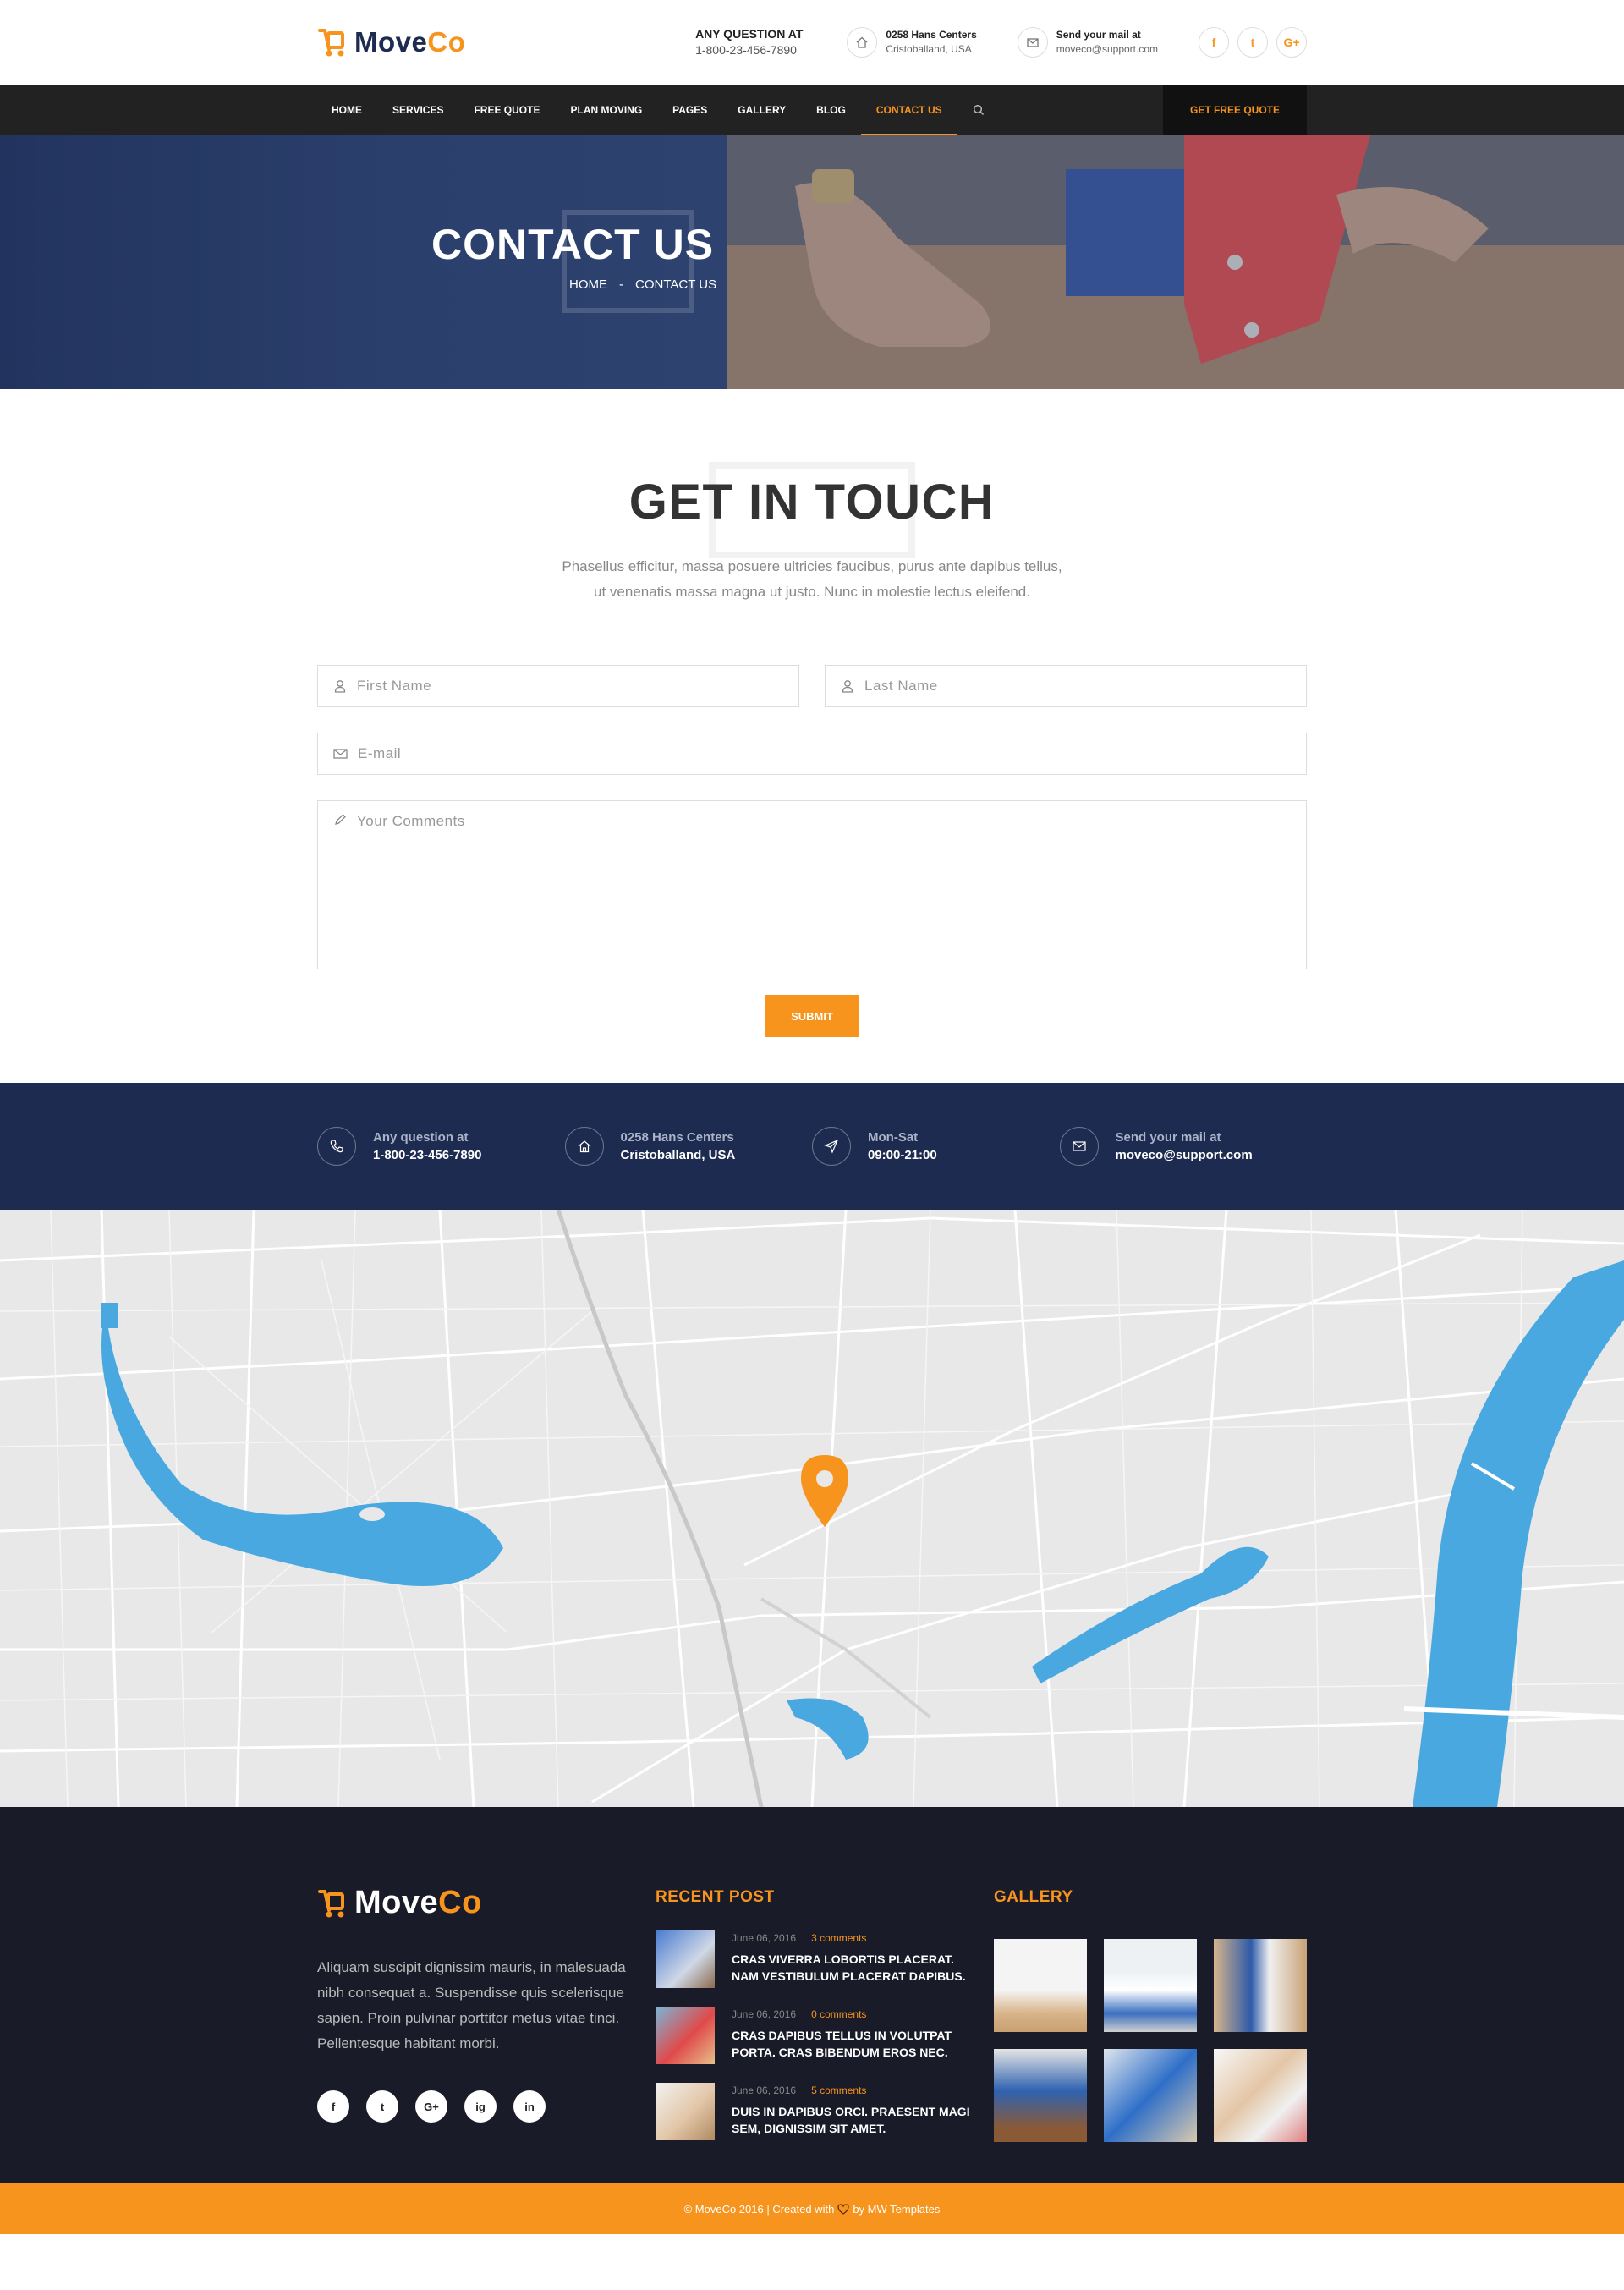  I want to click on recent-post-title: RECENT POST, so click(716, 1897).